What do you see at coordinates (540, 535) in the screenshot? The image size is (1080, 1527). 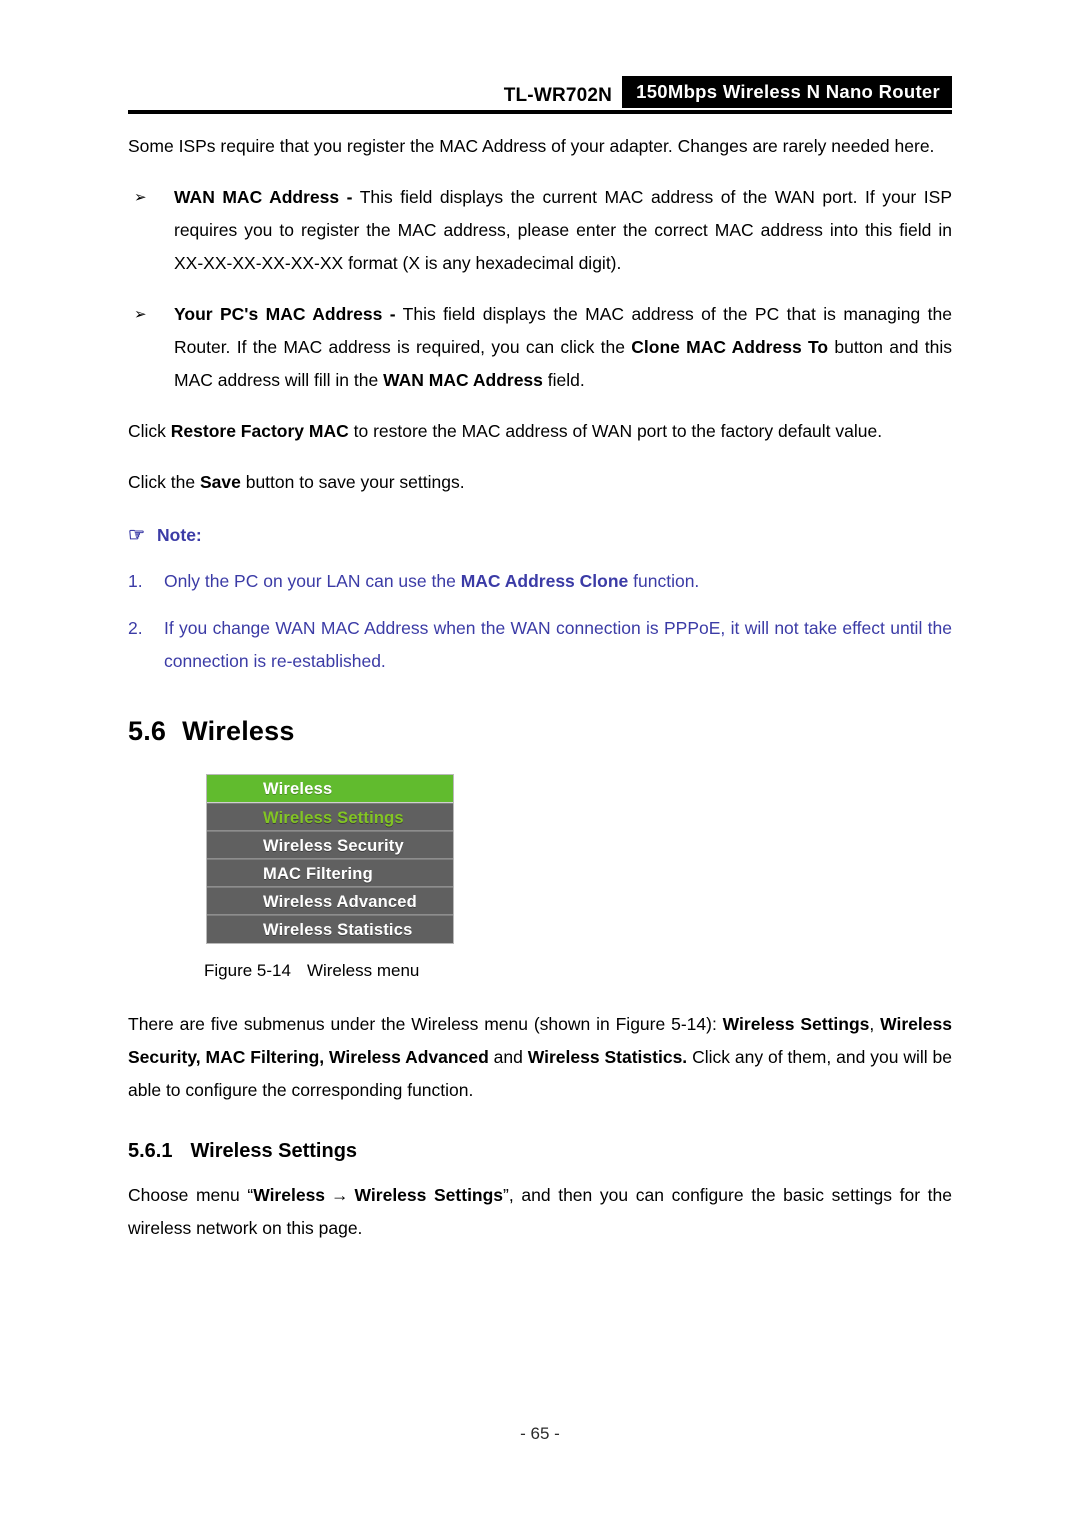 I see `note-title: ☞ Note:` at bounding box center [540, 535].